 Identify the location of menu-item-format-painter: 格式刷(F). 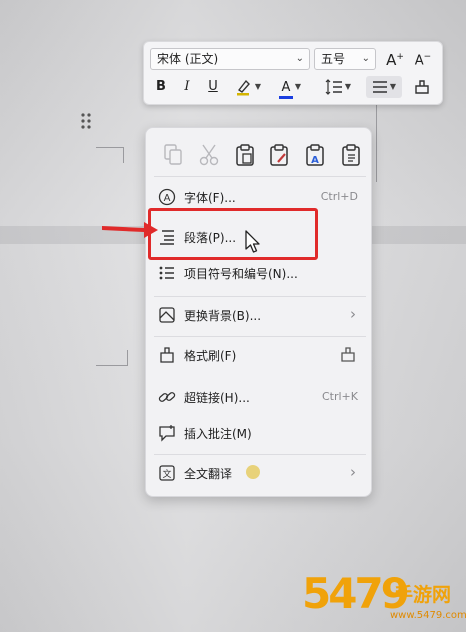
(259, 355).